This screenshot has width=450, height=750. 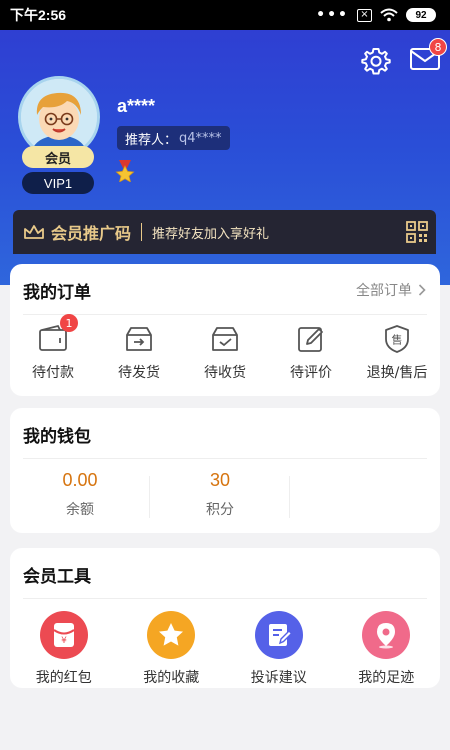 I want to click on feedback-glyph, so click(x=280, y=635).